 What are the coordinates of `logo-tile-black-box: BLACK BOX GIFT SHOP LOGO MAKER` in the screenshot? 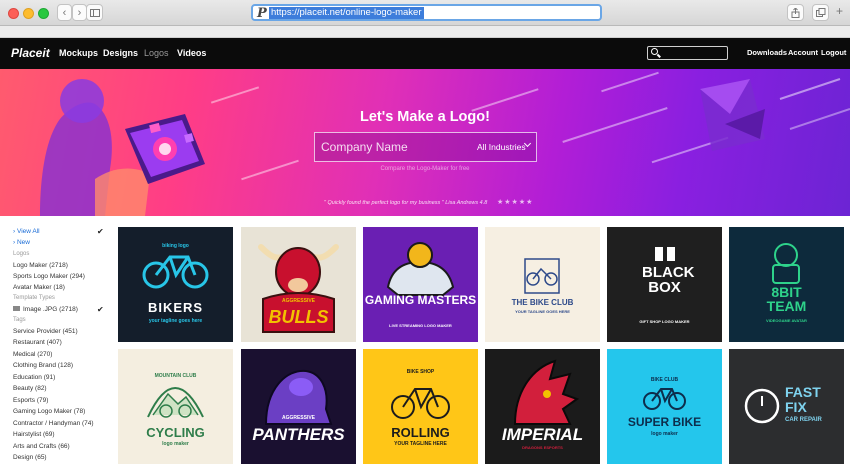 It's located at (664, 284).